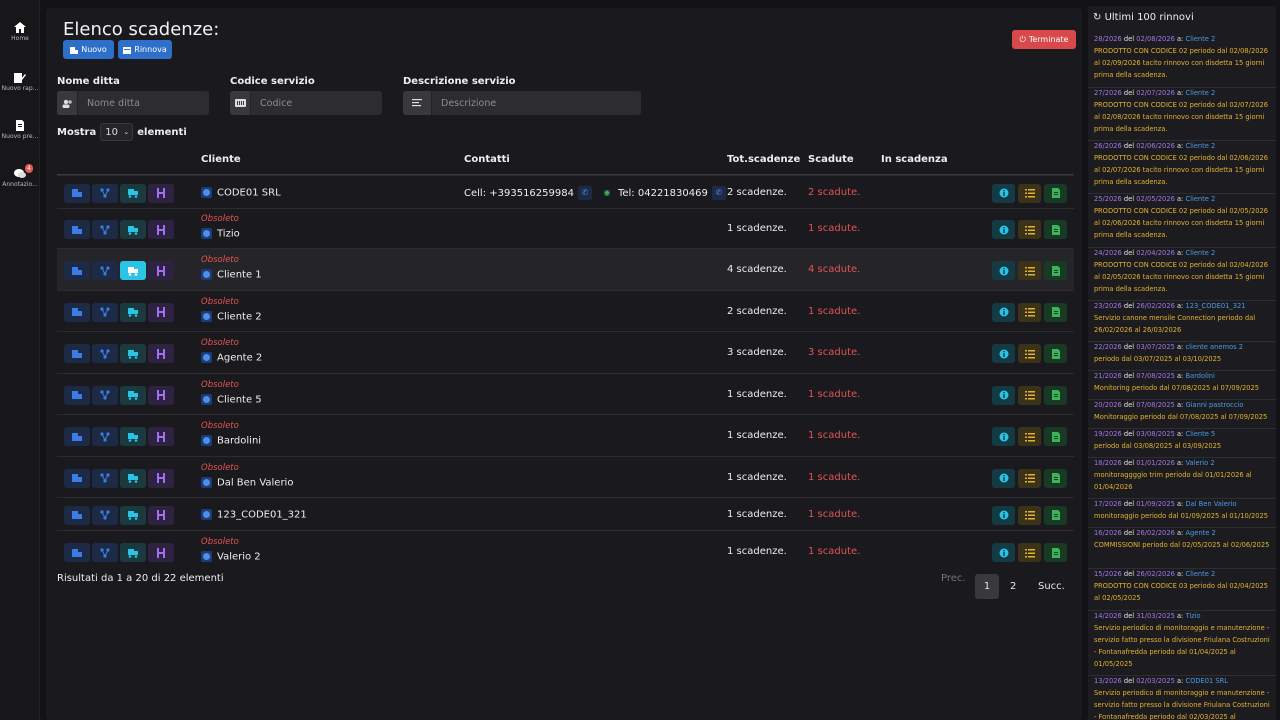 The width and height of the screenshot is (1280, 720). Describe the element at coordinates (1200, 434) in the screenshot. I see `renewal-client: Cliente 5` at that location.